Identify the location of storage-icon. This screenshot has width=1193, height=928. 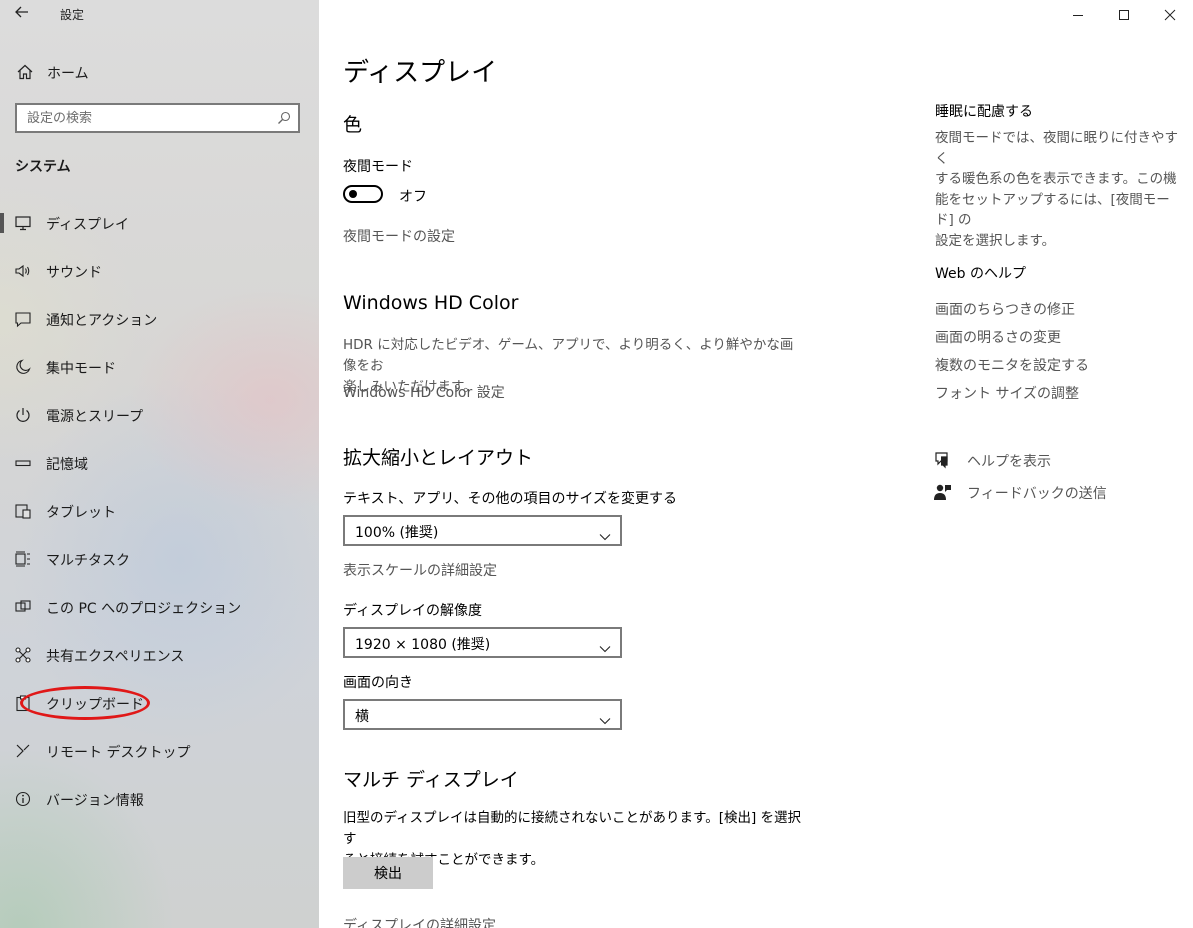
(23, 463).